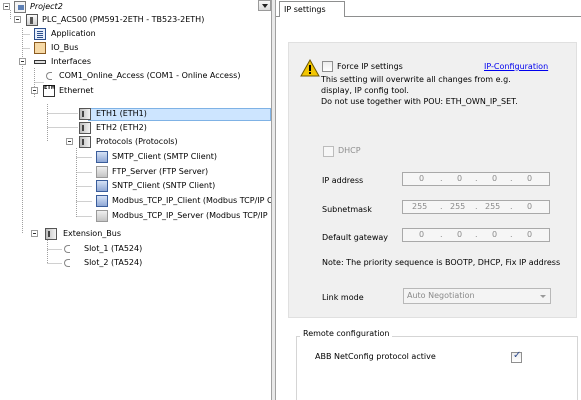  I want to click on tree-item-label: Project2, so click(46, 6).